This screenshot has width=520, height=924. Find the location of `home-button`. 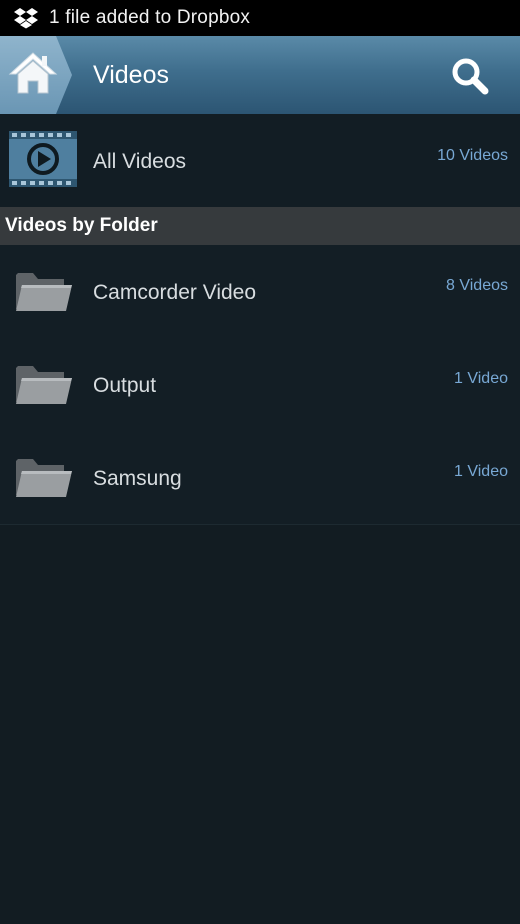

home-button is located at coordinates (36, 75).